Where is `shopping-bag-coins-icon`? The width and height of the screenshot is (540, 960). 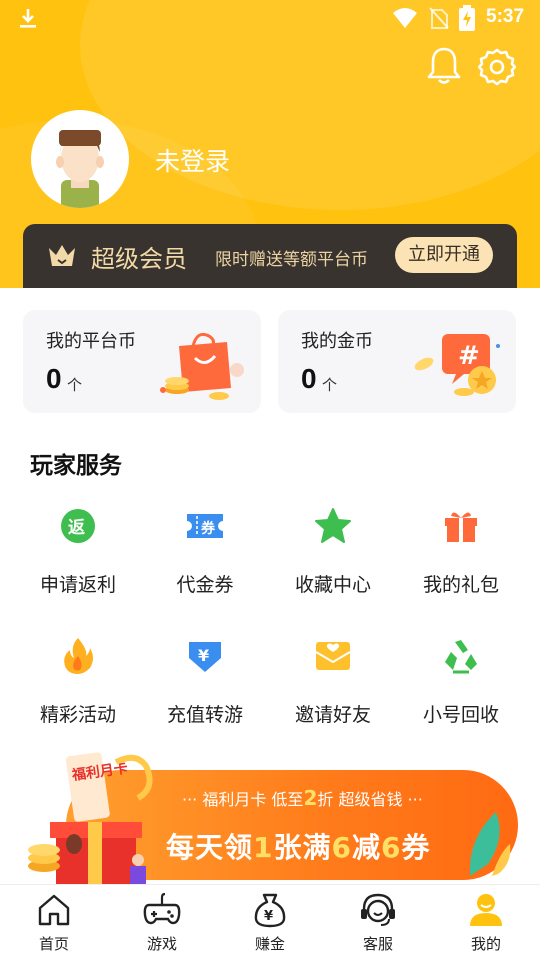
shopping-bag-coins-icon is located at coordinates (202, 366).